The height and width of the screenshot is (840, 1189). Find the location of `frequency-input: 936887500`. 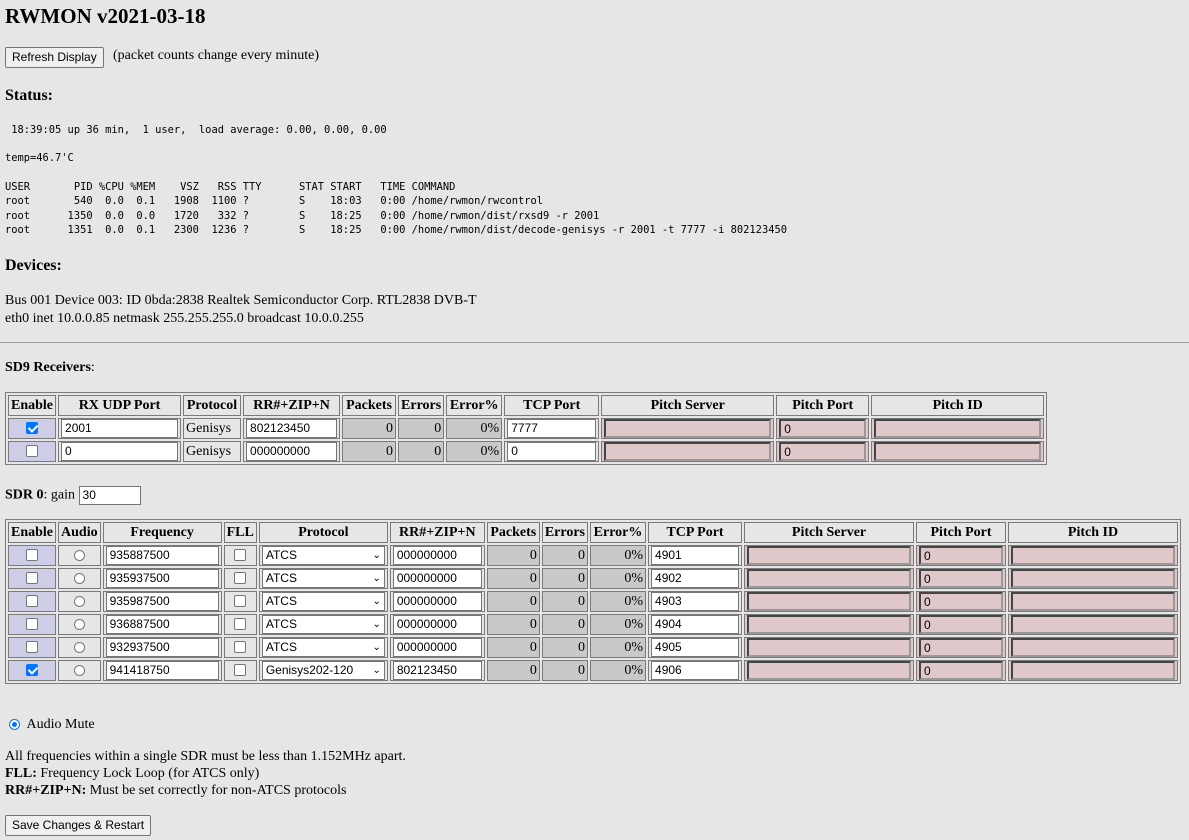

frequency-input: 936887500 is located at coordinates (162, 624).